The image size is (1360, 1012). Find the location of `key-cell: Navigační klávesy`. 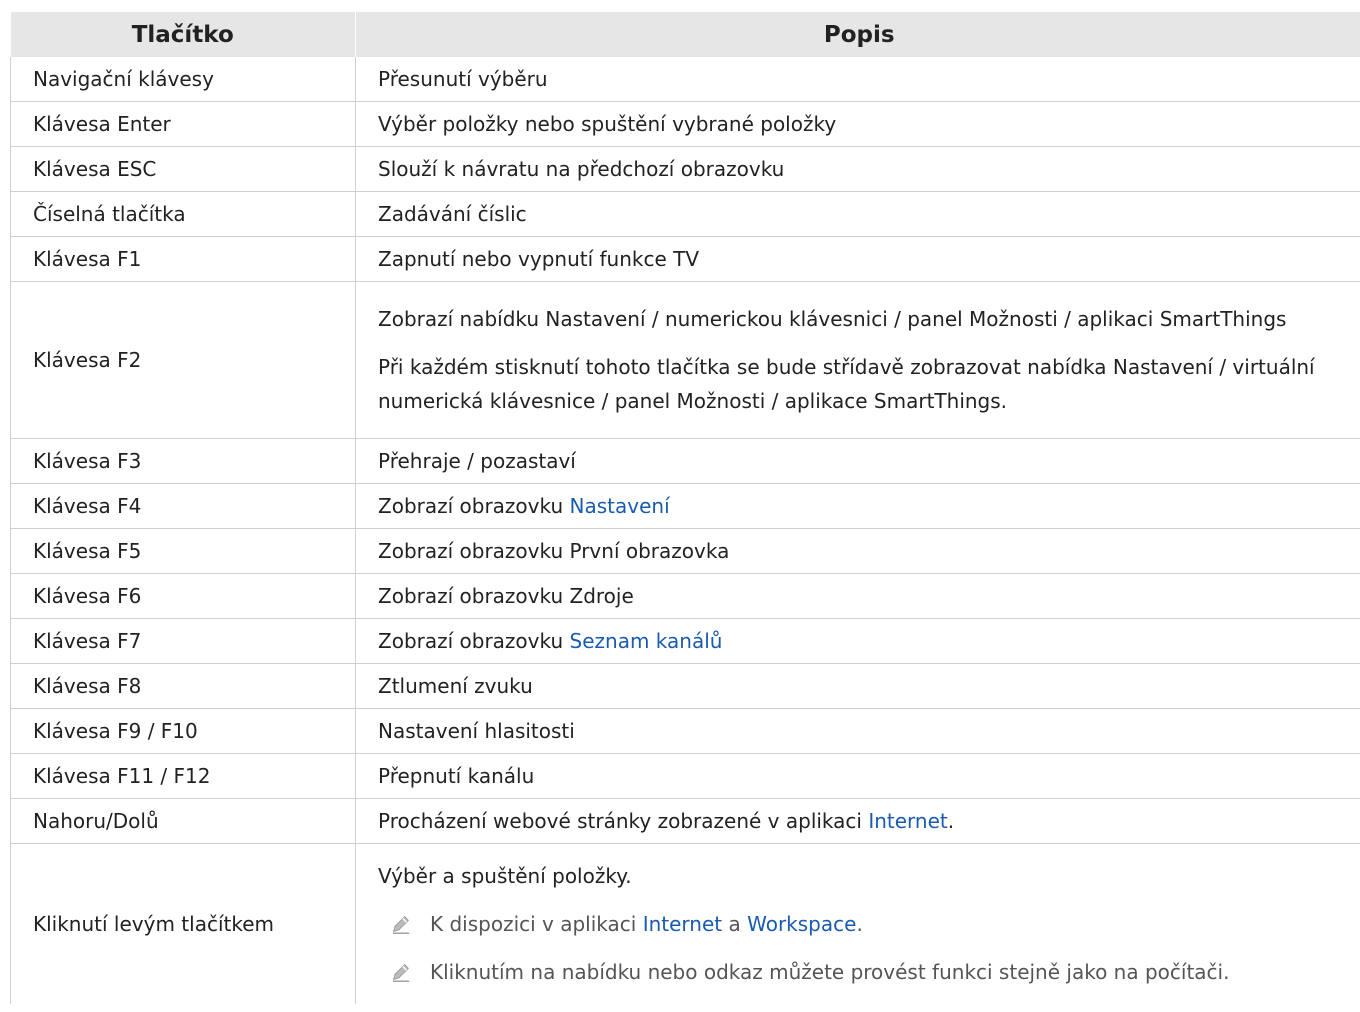

key-cell: Navigační klávesy is located at coordinates (183, 79).